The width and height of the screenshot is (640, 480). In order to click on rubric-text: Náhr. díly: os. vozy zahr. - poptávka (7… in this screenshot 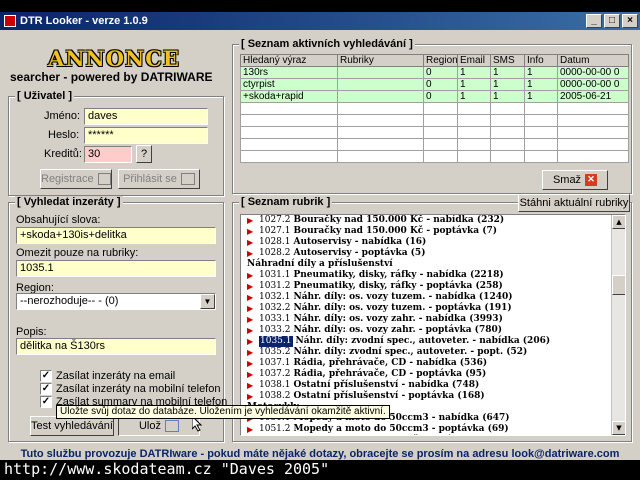, I will do `click(398, 330)`.